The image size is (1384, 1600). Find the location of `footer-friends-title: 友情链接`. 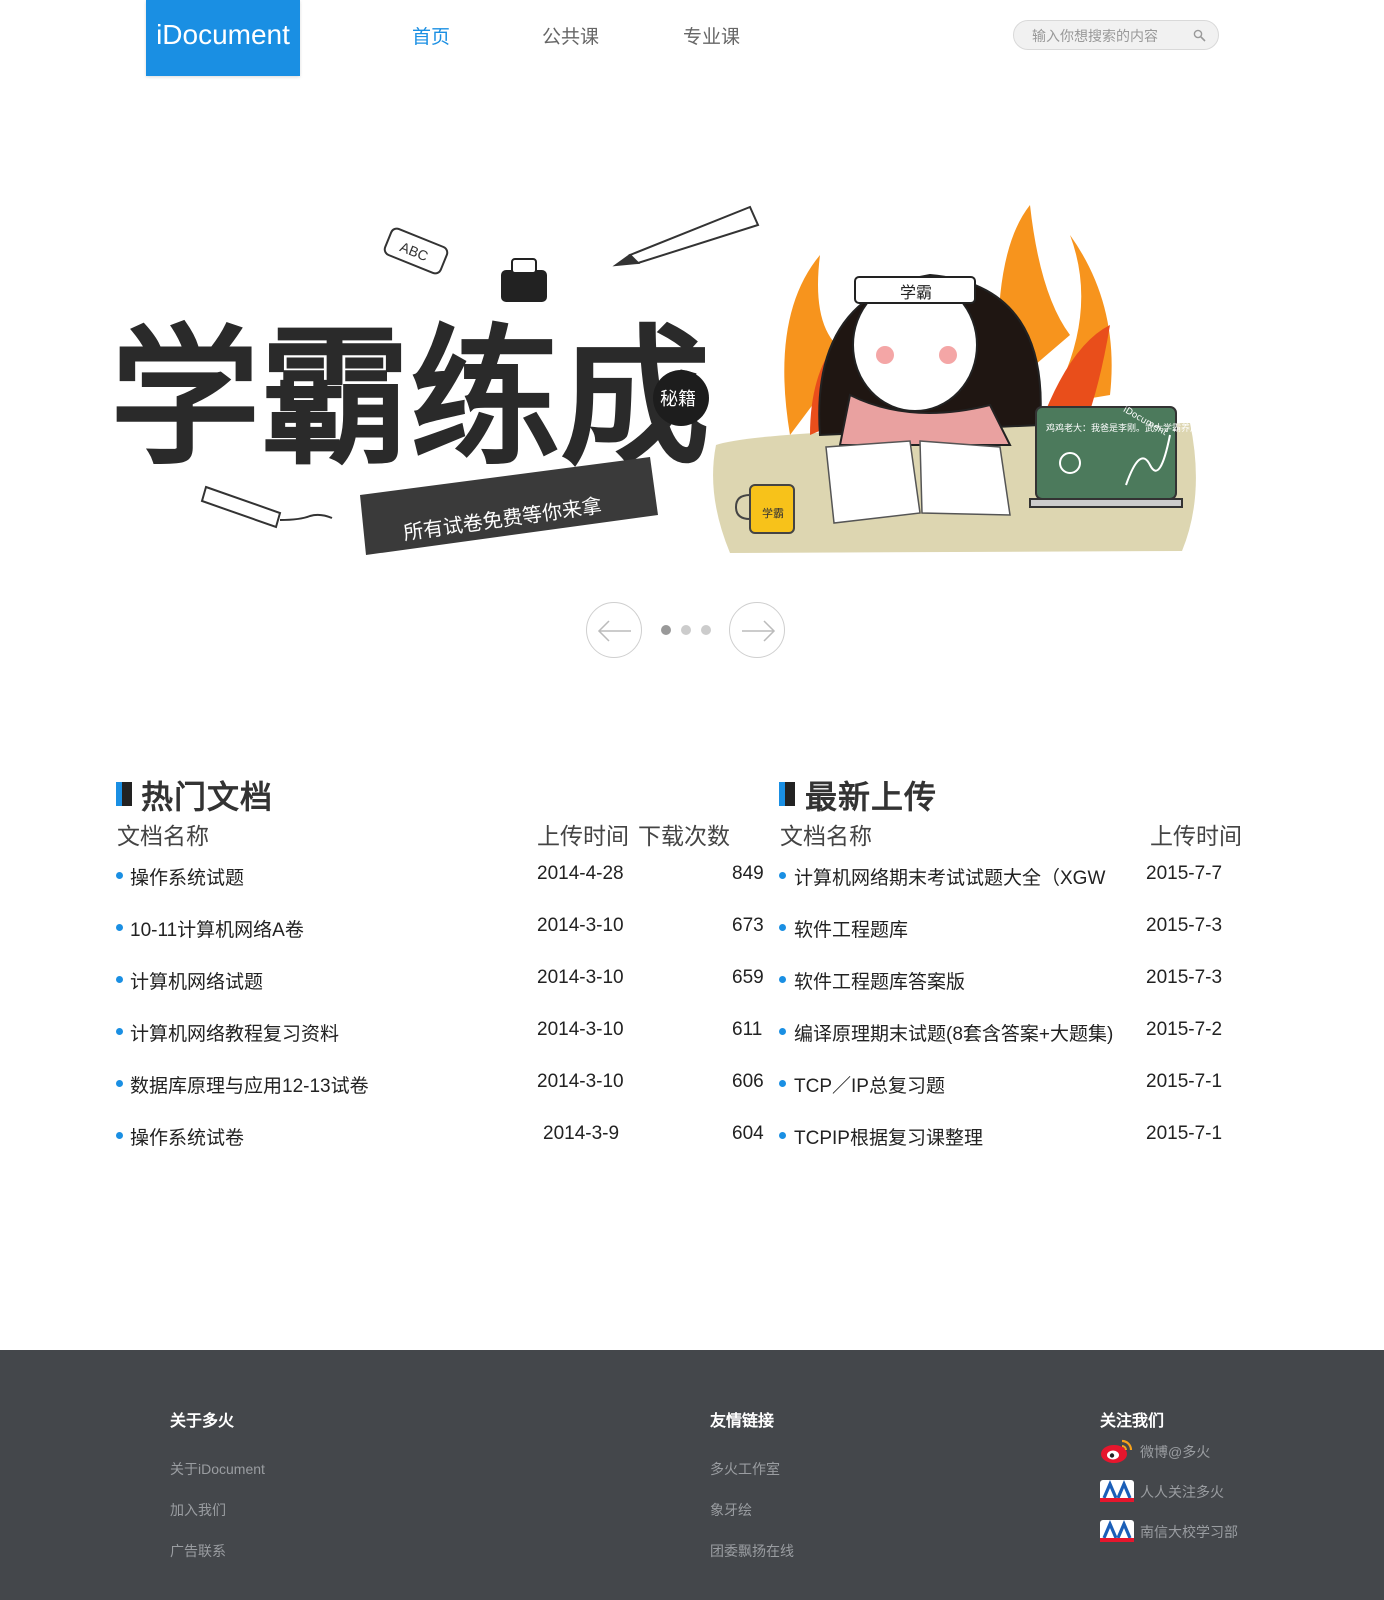

footer-friends-title: 友情链接 is located at coordinates (742, 1421).